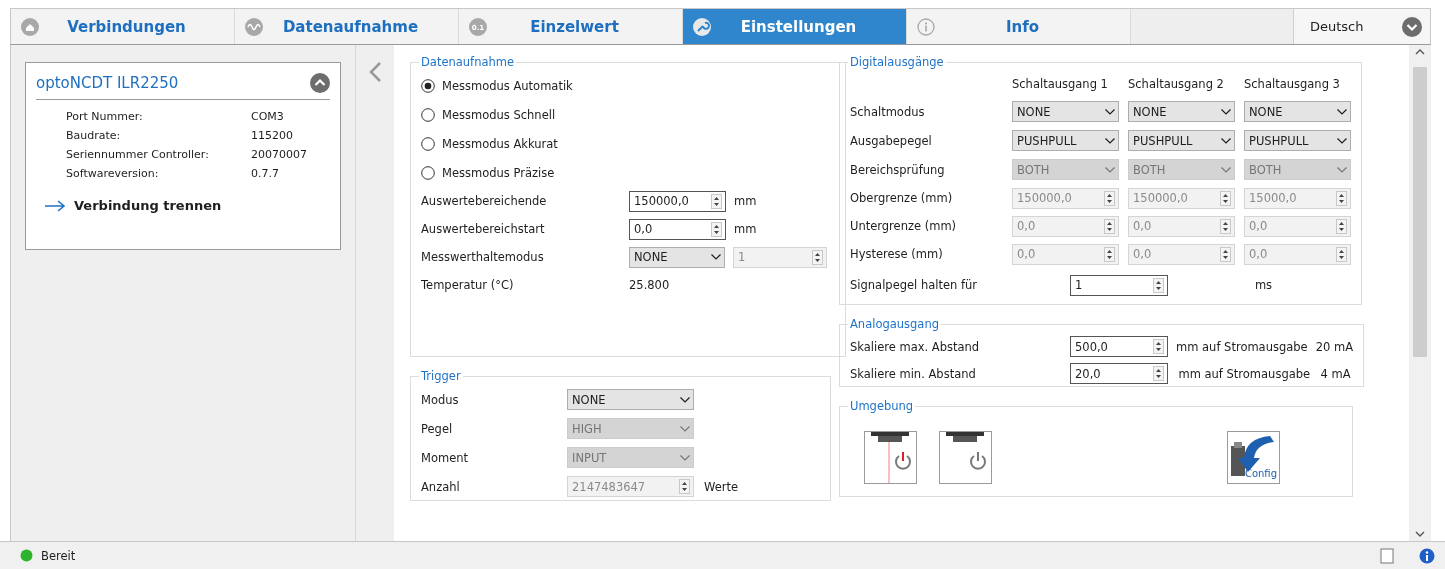 This screenshot has width=1445, height=569. What do you see at coordinates (628, 85) in the screenshot?
I see `radio-option: Messmodus Automatik` at bounding box center [628, 85].